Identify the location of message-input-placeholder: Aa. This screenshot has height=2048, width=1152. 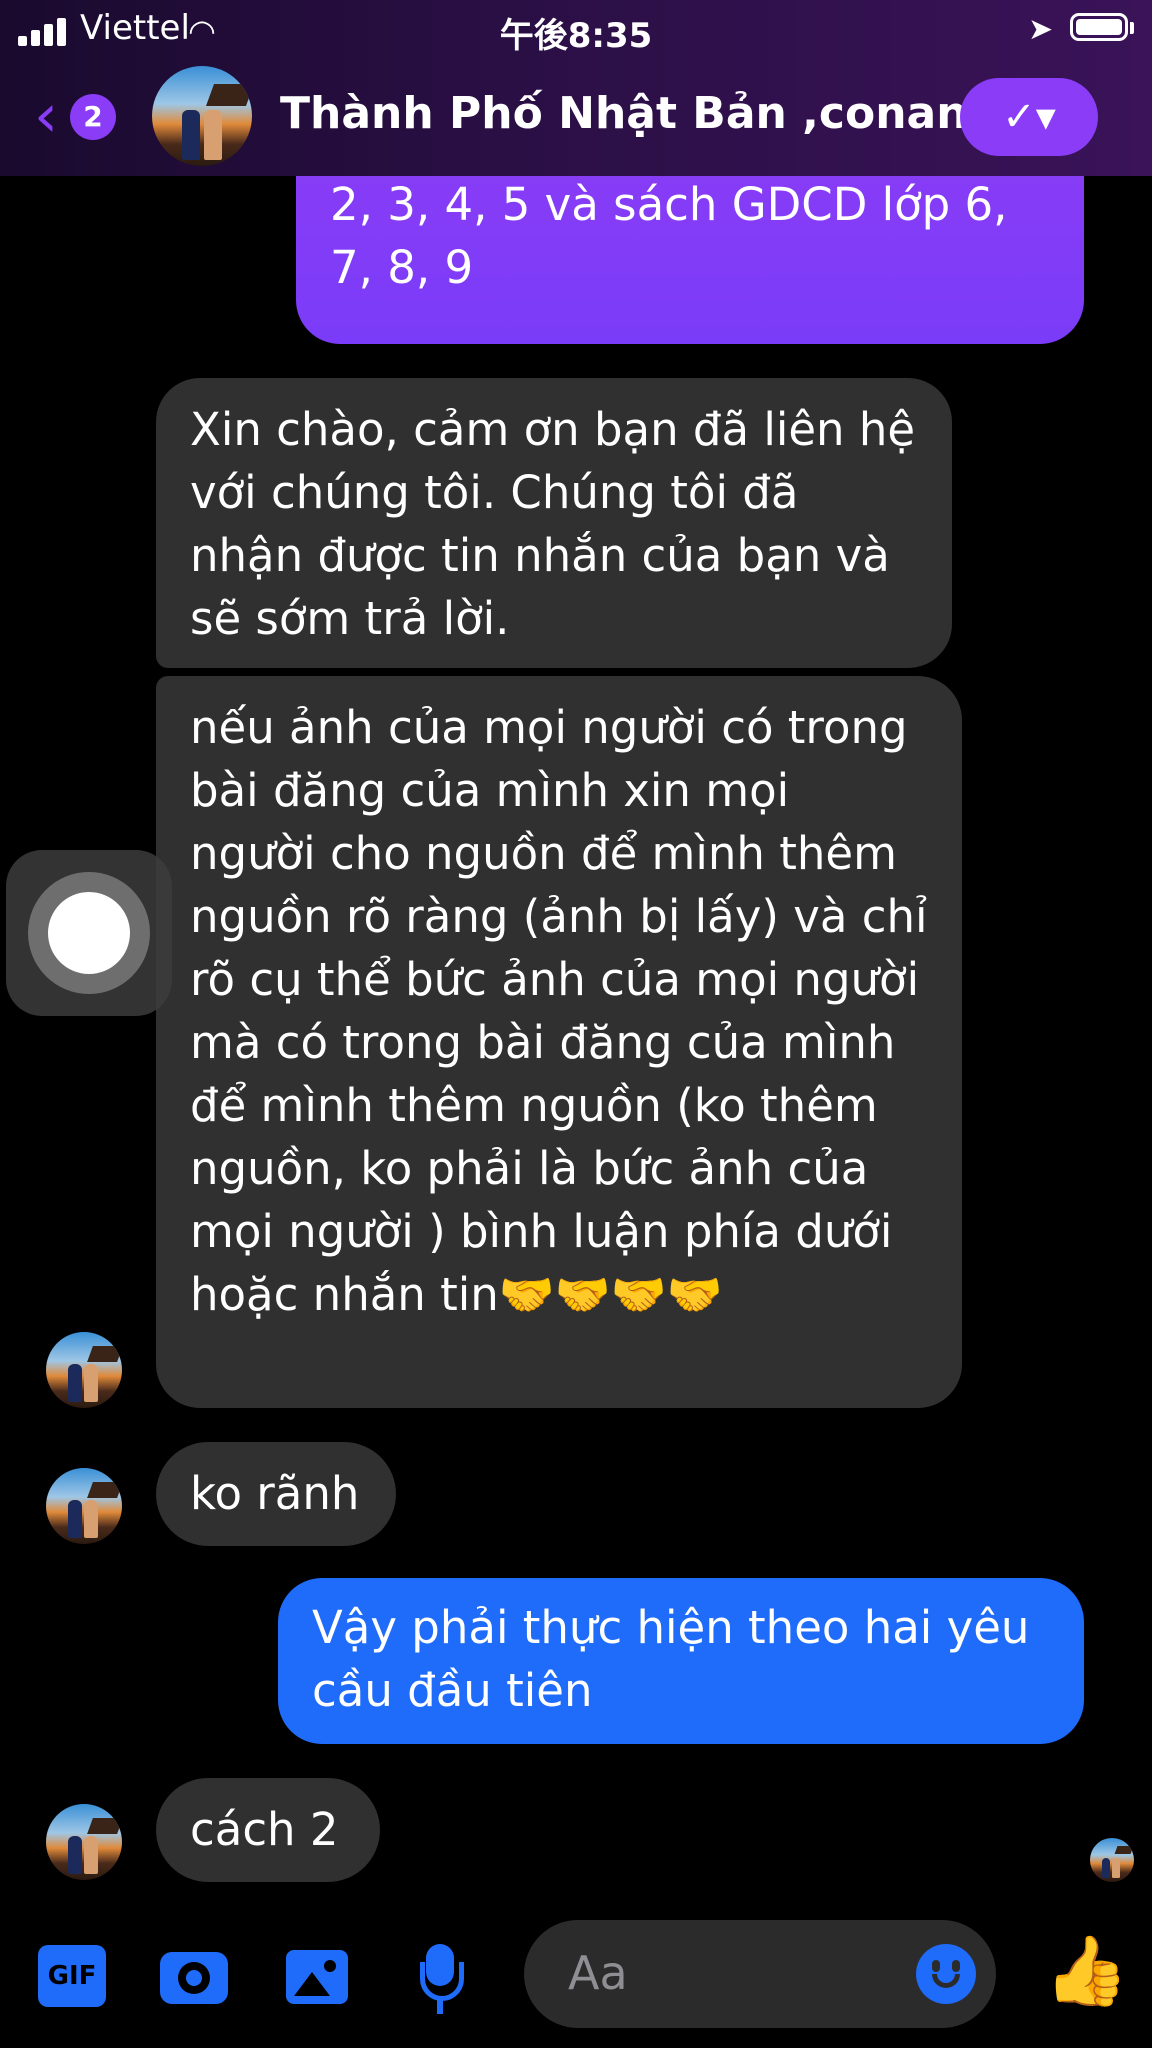
(598, 1973).